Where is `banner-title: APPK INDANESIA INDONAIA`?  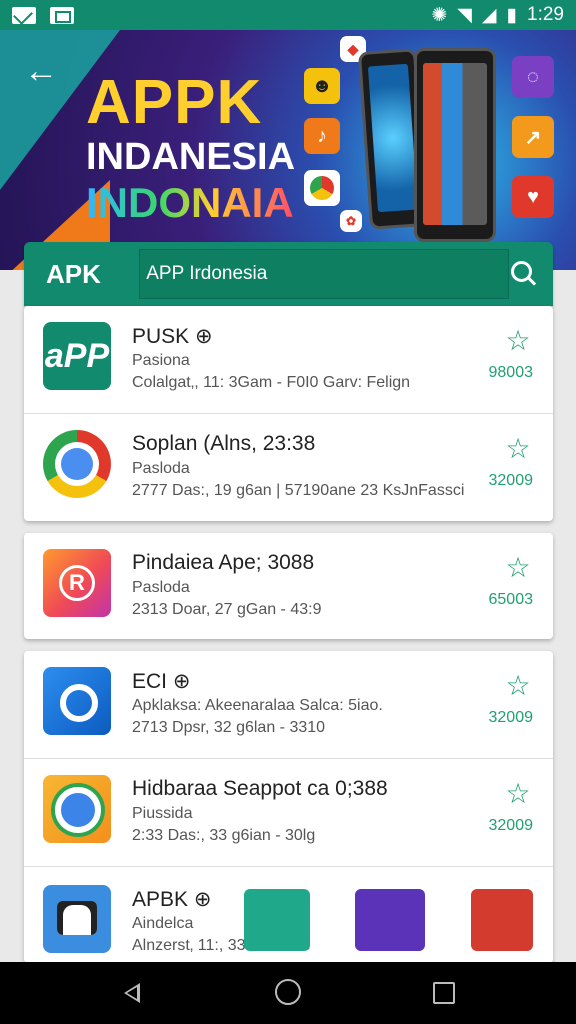
banner-title: APPK INDANESIA INDONAIA is located at coordinates (190, 148).